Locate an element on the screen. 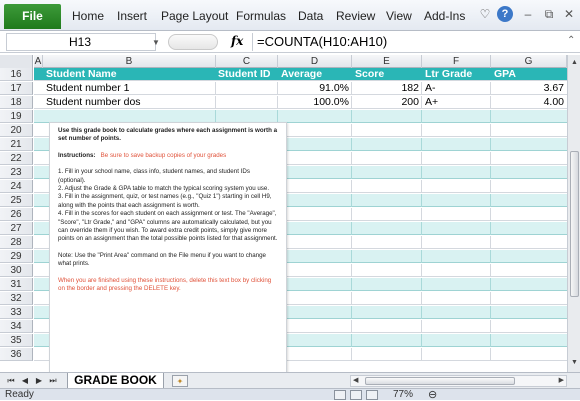 This screenshot has height=401, width=580. row-header: 29 is located at coordinates (16, 256).